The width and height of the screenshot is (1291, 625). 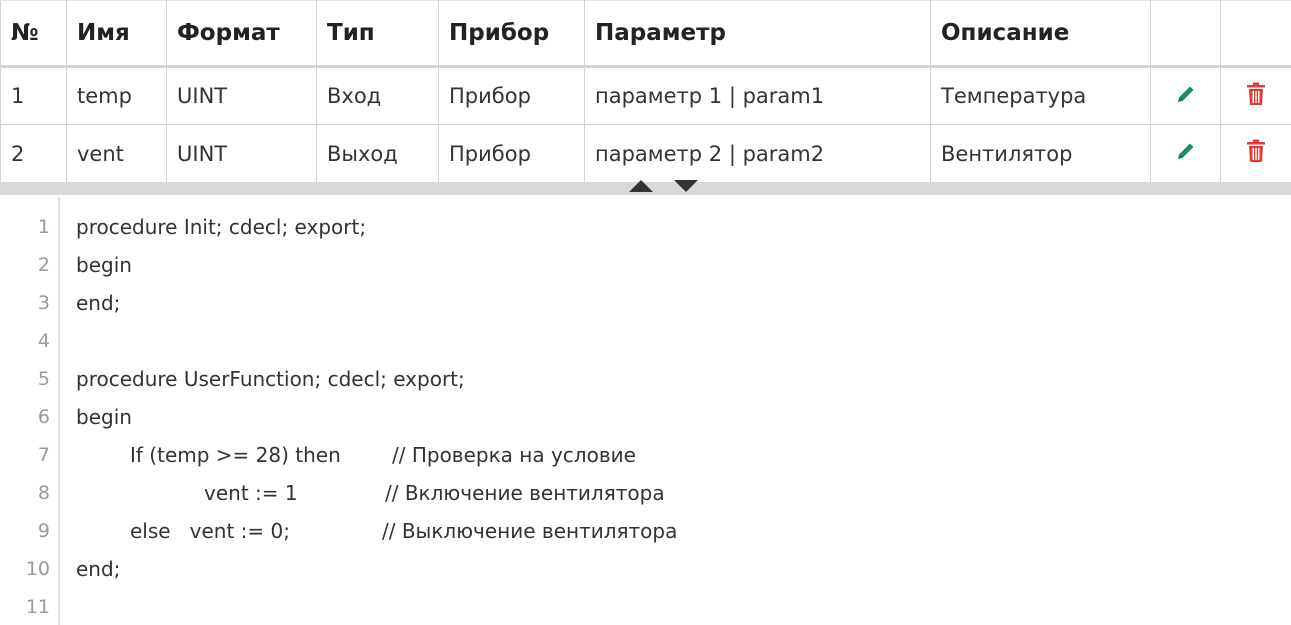 What do you see at coordinates (641, 186) in the screenshot?
I see `triangle-up-icon` at bounding box center [641, 186].